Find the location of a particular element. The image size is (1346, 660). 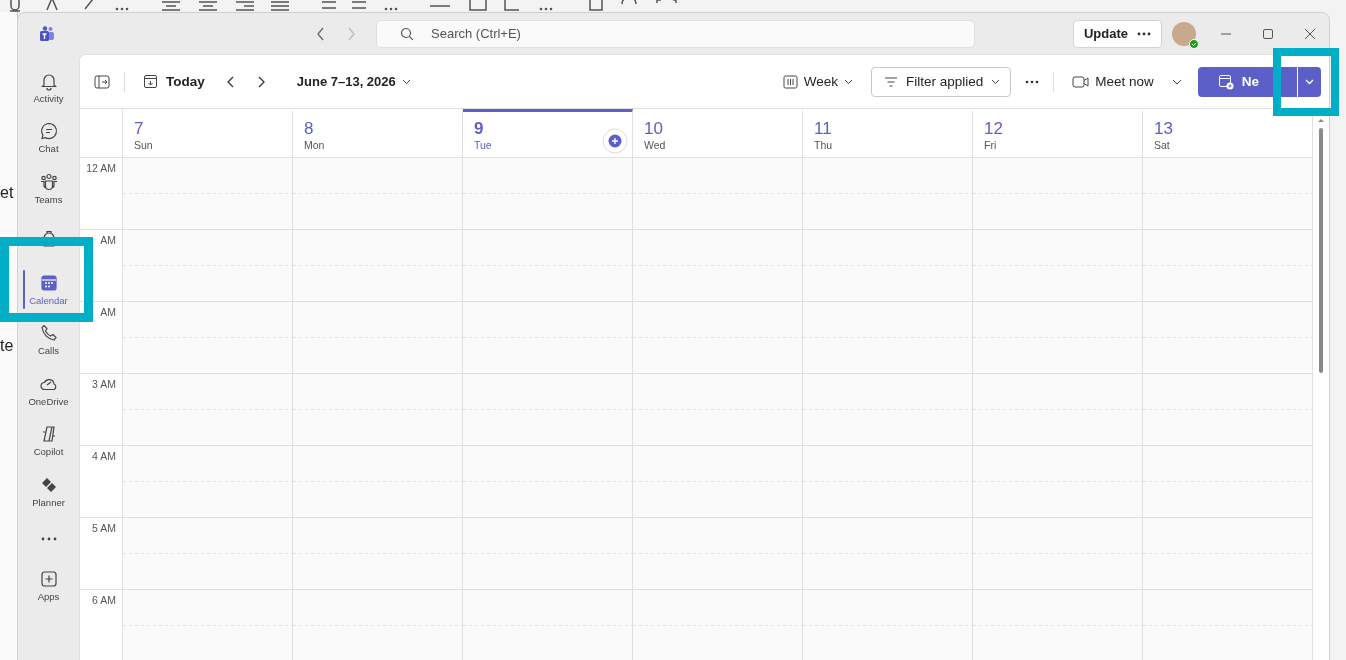

nav-item: Calendar is located at coordinates (48, 289).